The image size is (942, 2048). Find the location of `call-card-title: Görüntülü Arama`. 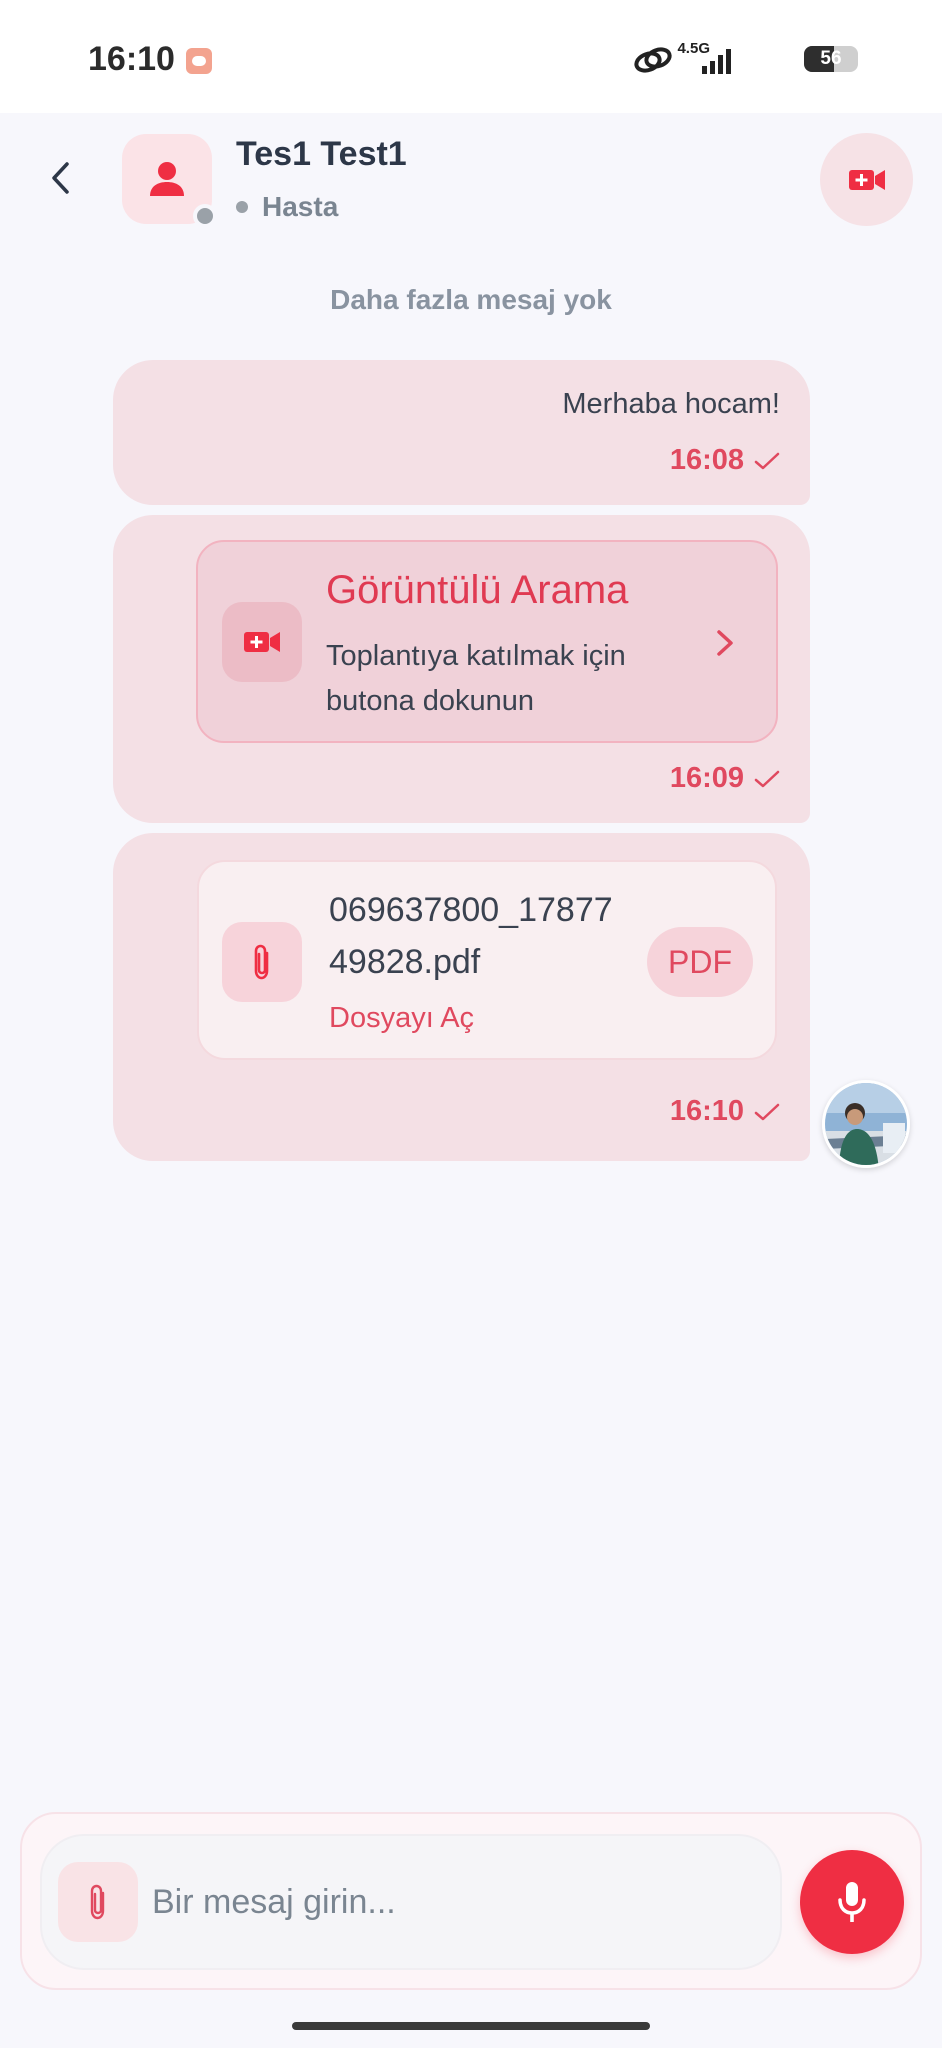

call-card-title: Görüntülü Arama is located at coordinates (477, 590).